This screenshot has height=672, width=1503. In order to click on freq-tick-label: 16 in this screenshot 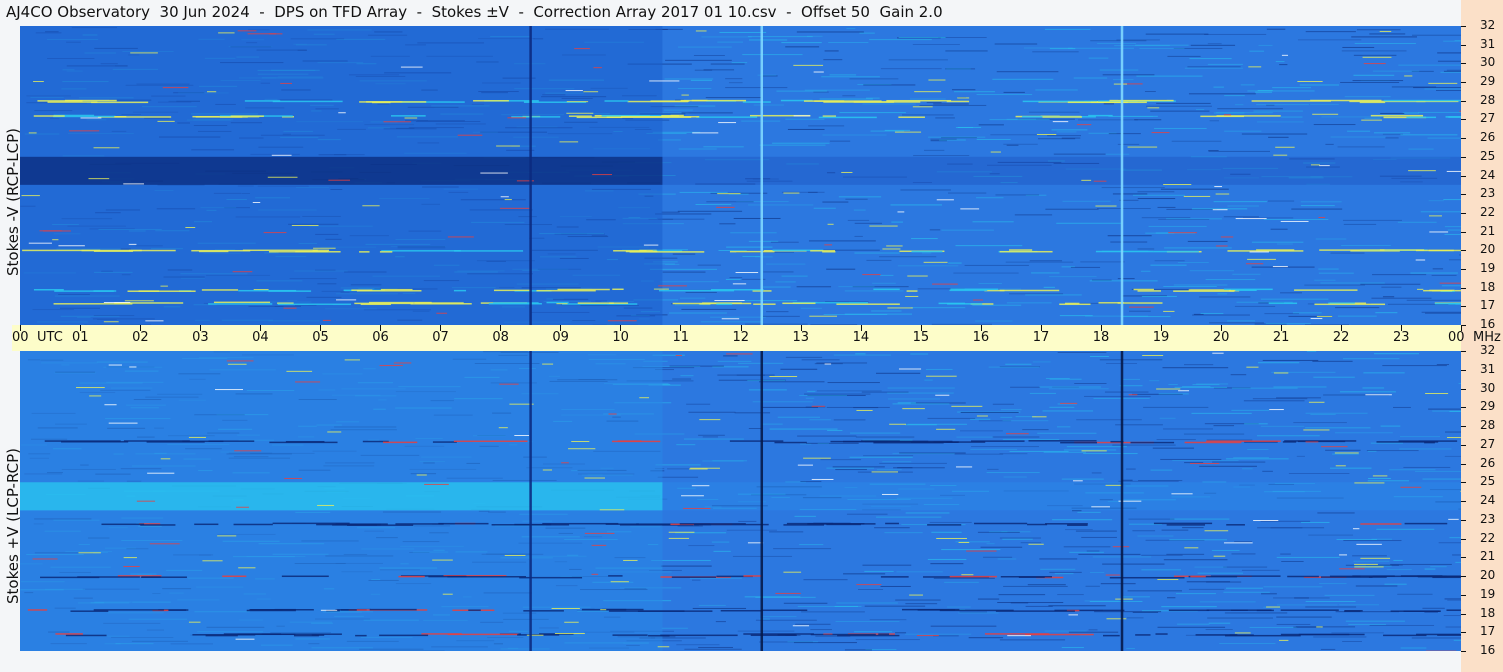, I will do `click(1488, 324)`.